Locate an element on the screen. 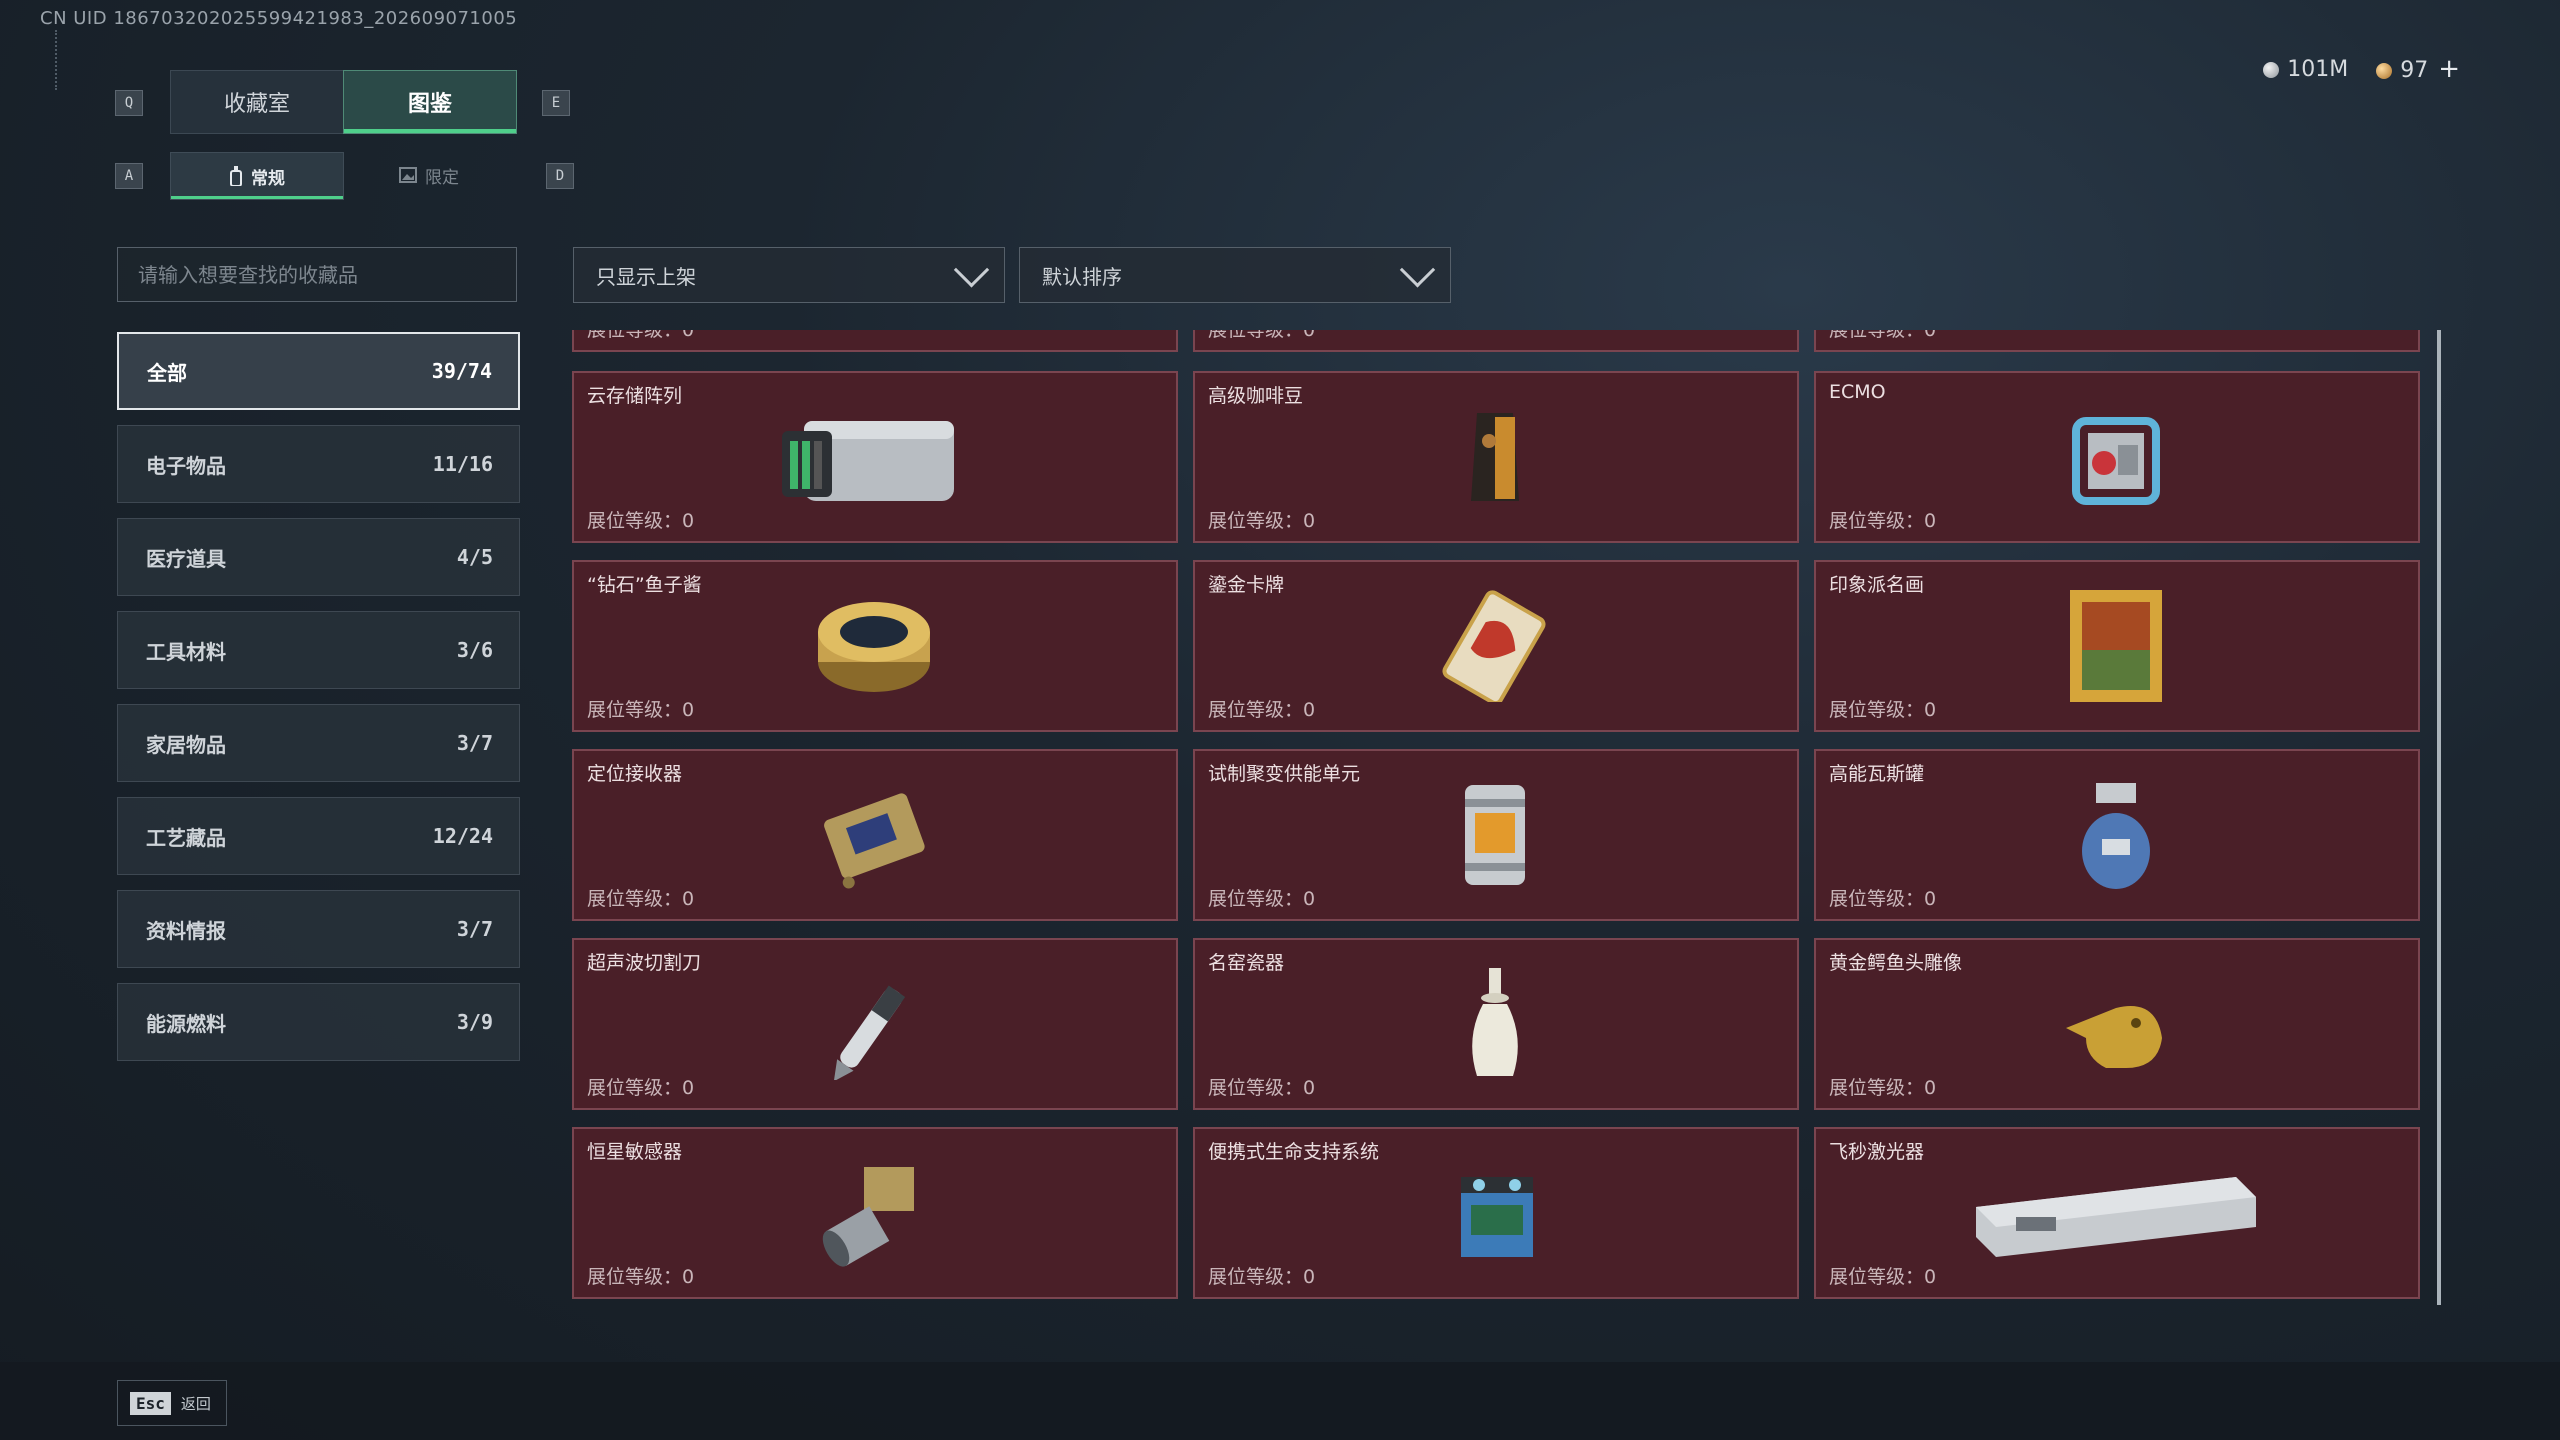 The image size is (2560, 1440). subtab-limited: 限定 is located at coordinates (429, 175).